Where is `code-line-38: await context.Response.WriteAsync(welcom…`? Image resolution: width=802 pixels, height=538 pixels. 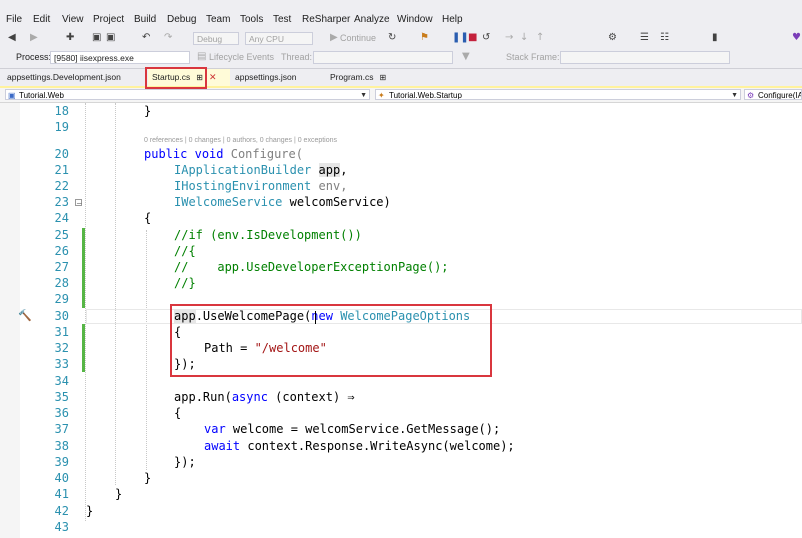
code-line-38: await context.Response.WriteAsync(welcom… is located at coordinates (359, 446).